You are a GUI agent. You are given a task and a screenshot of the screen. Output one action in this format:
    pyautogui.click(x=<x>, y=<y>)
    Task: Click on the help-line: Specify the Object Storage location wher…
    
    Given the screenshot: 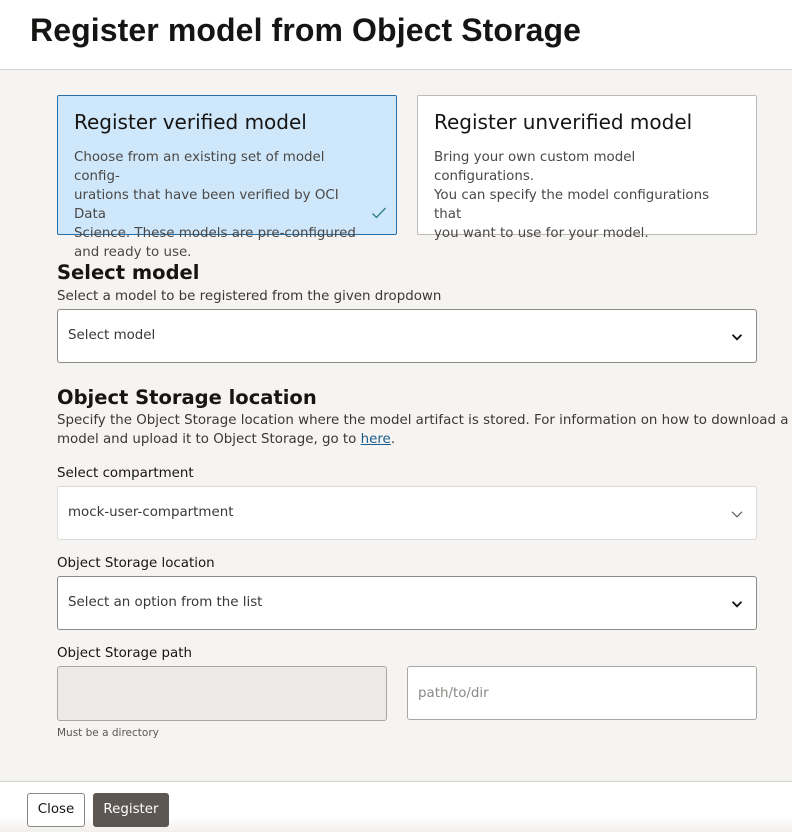 What is the action you would take?
    pyautogui.click(x=423, y=420)
    